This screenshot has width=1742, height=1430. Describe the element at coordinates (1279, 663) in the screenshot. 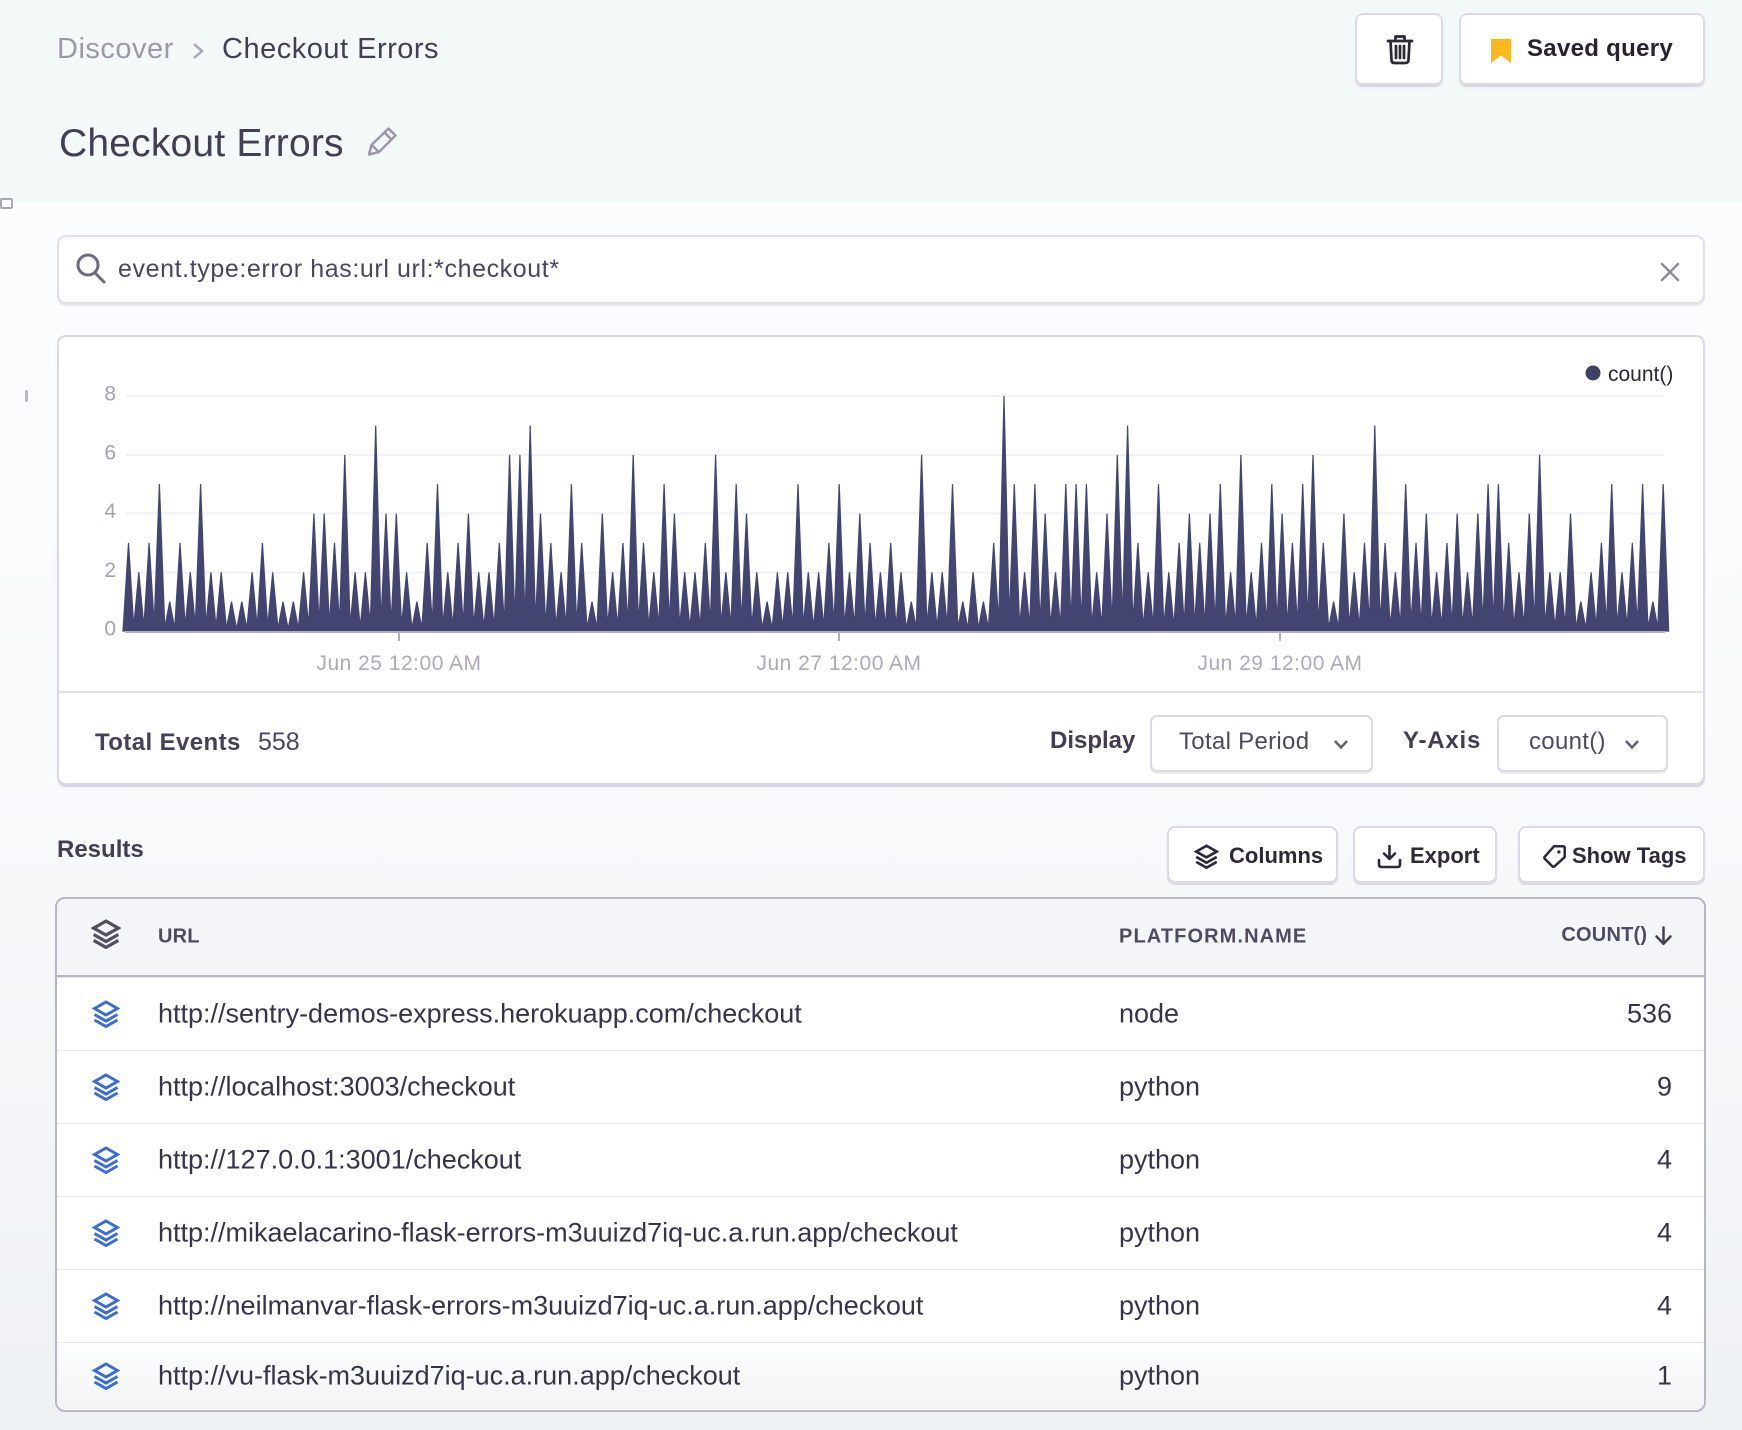

I see `svg-text: Jun 29 12:00 AM` at that location.